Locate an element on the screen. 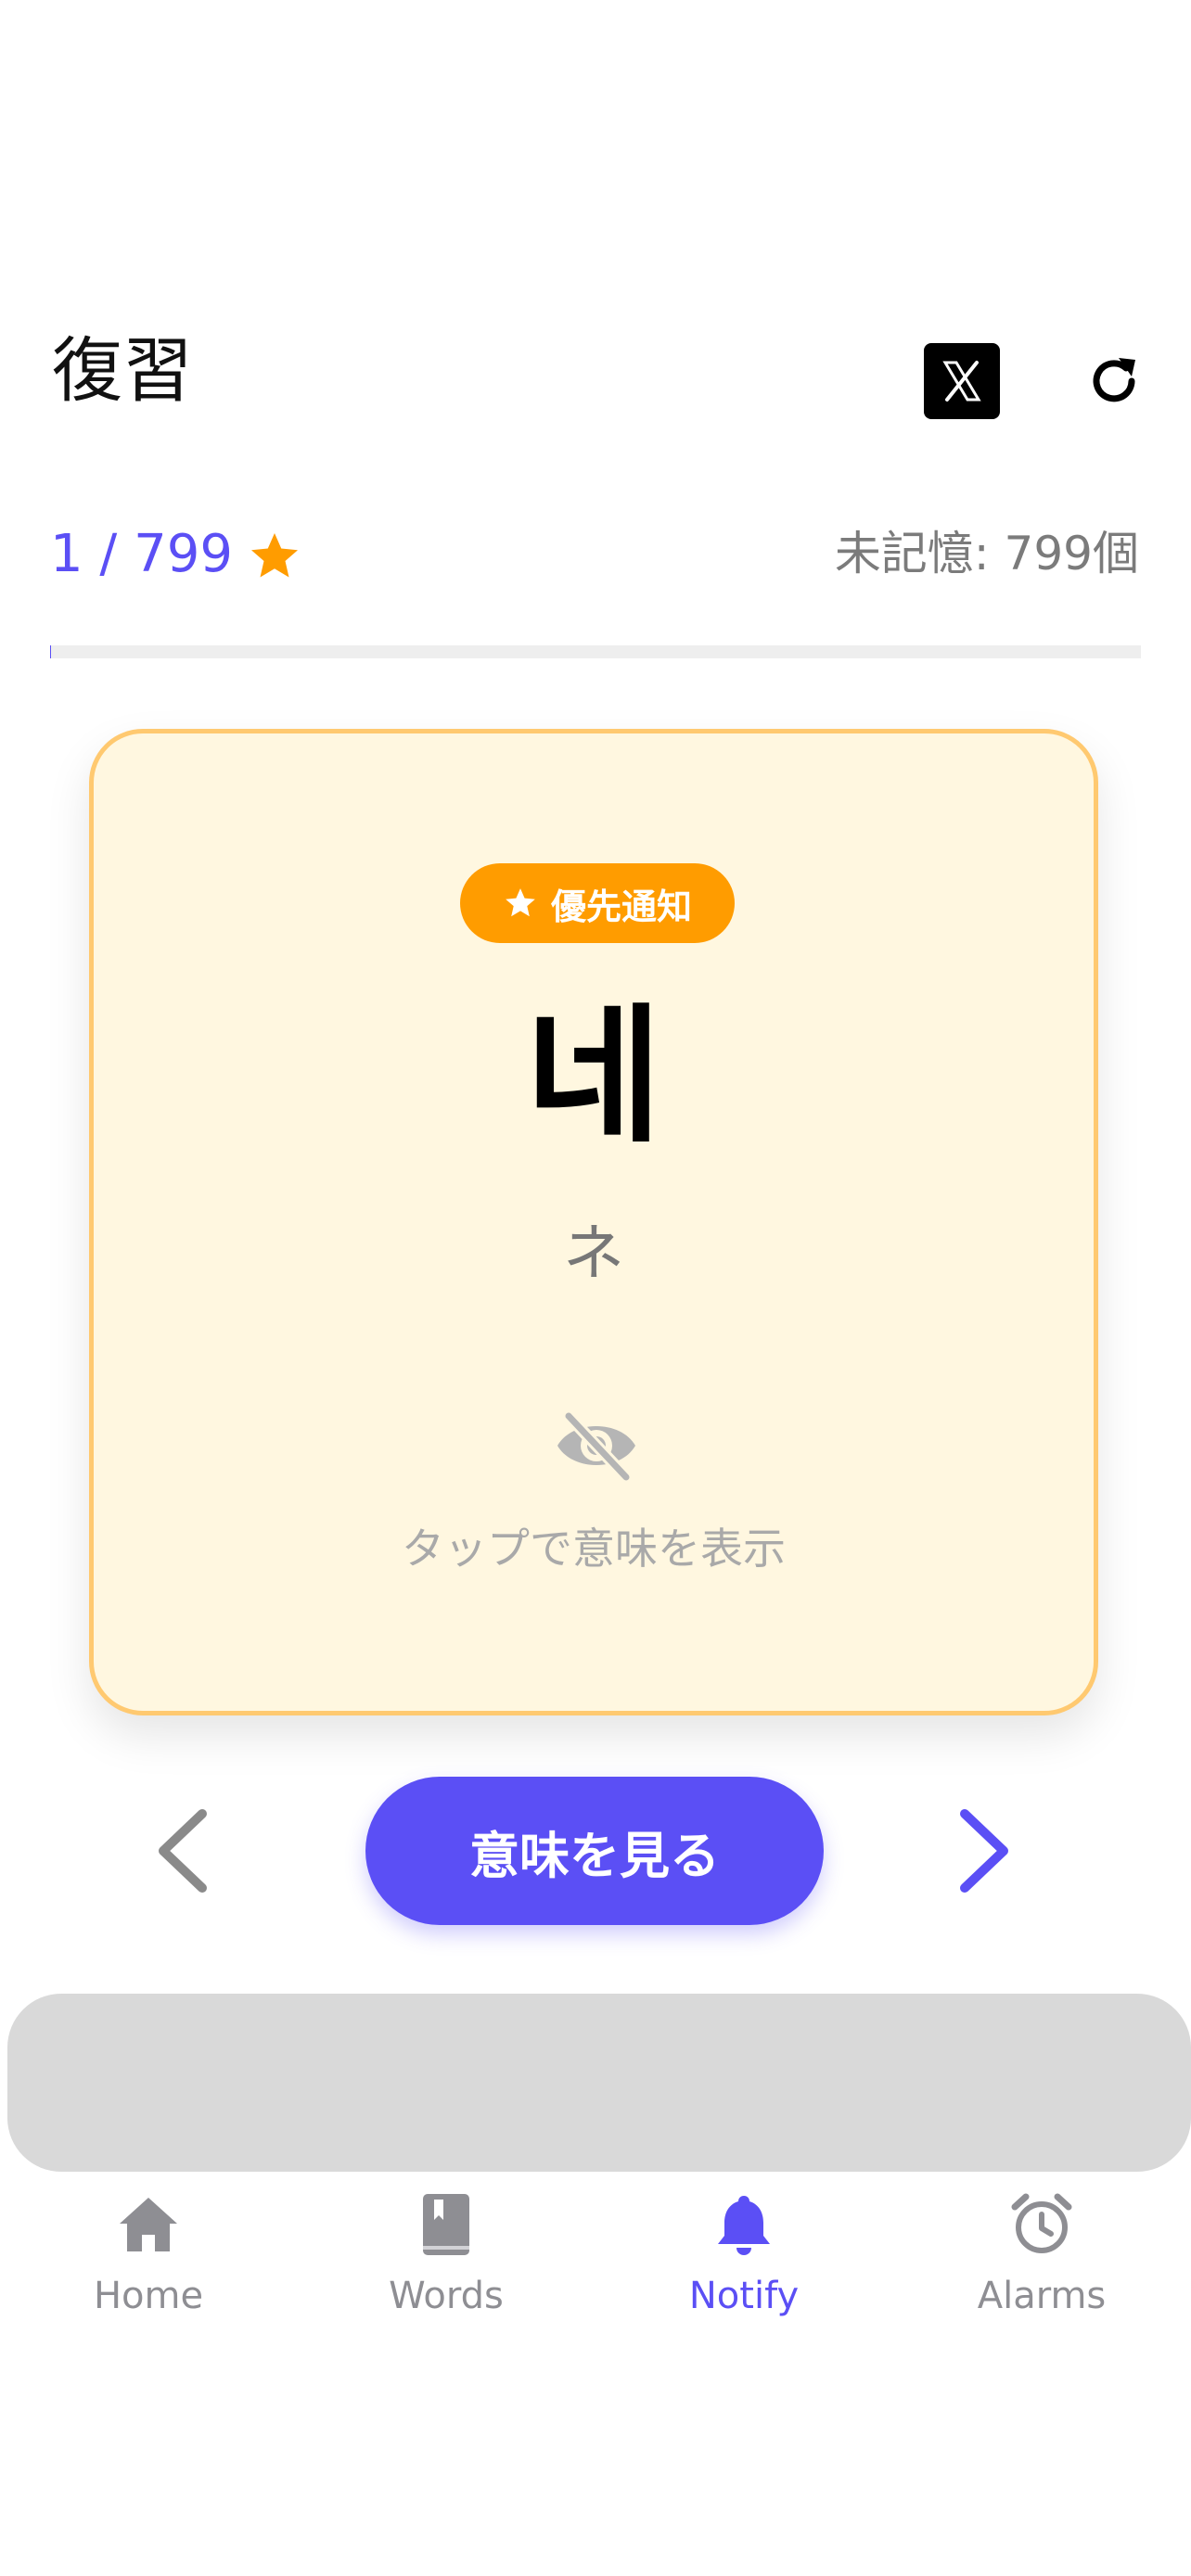  tab-home: Home is located at coordinates (148, 2253).